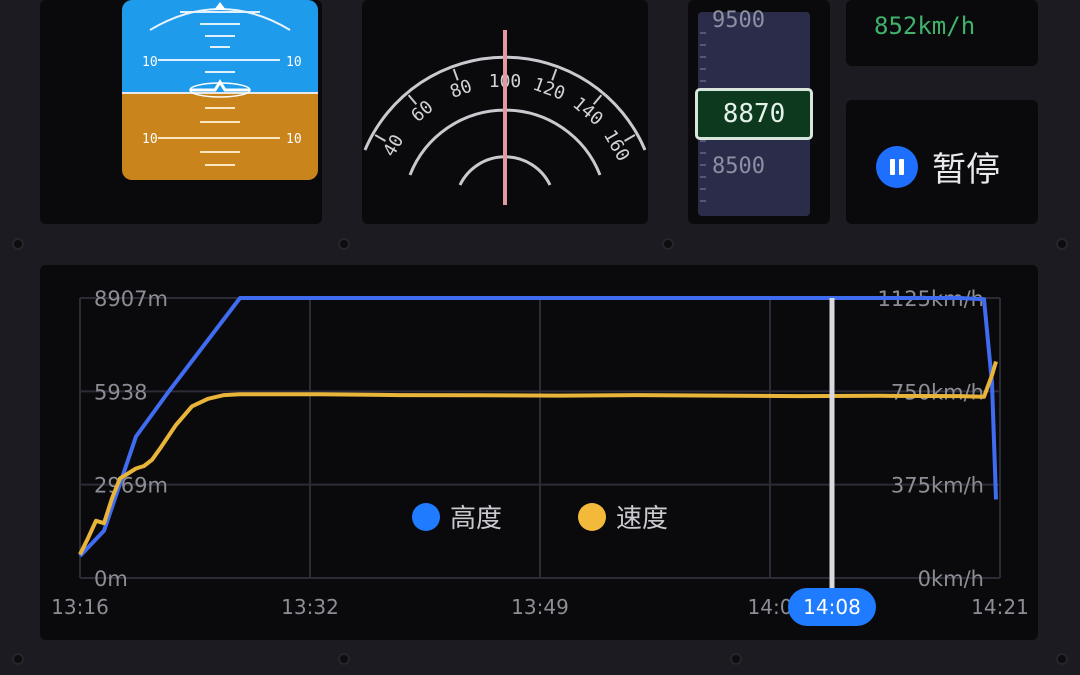 The width and height of the screenshot is (1080, 675). What do you see at coordinates (925, 26) in the screenshot?
I see `speed-value: 852km/h` at bounding box center [925, 26].